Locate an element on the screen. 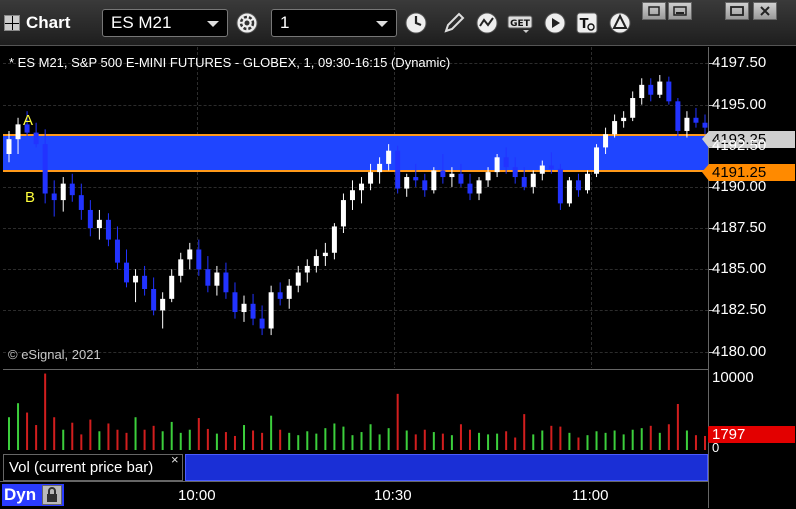 This screenshot has width=796, height=509. price-tick-label: 4185.00 is located at coordinates (739, 269).